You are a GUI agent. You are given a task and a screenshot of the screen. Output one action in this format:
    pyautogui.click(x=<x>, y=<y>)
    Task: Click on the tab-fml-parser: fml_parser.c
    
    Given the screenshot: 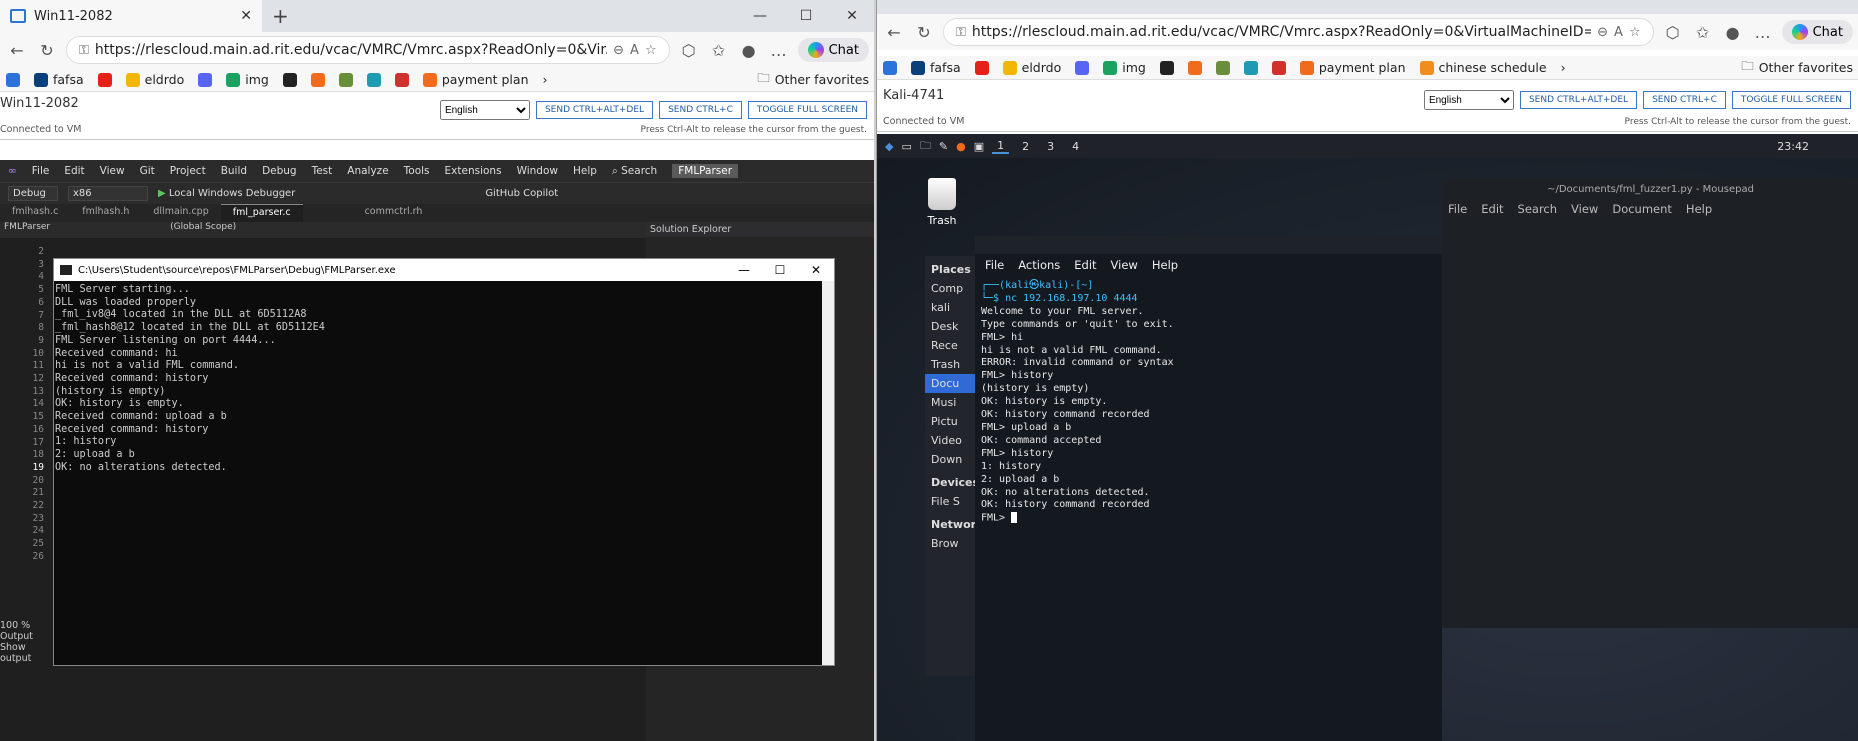 What is the action you would take?
    pyautogui.click(x=261, y=213)
    